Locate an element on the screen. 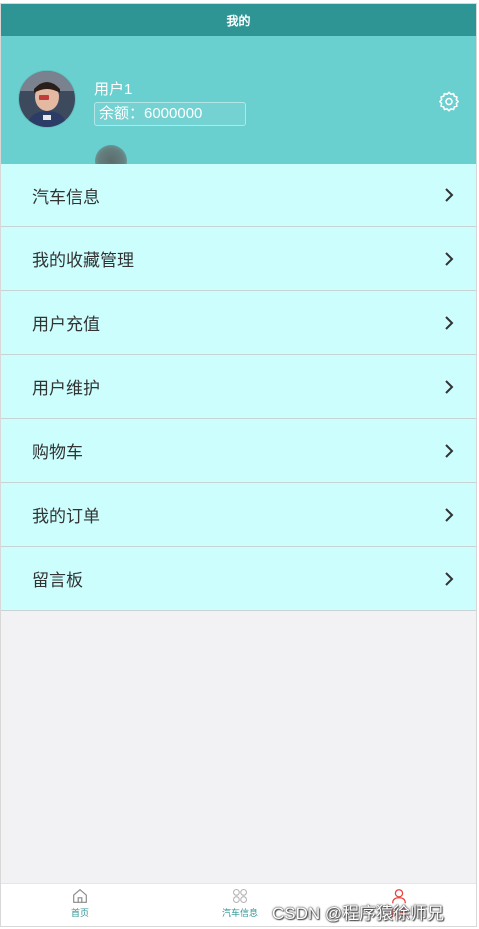  menu-item-label: 留言板 is located at coordinates (57, 580).